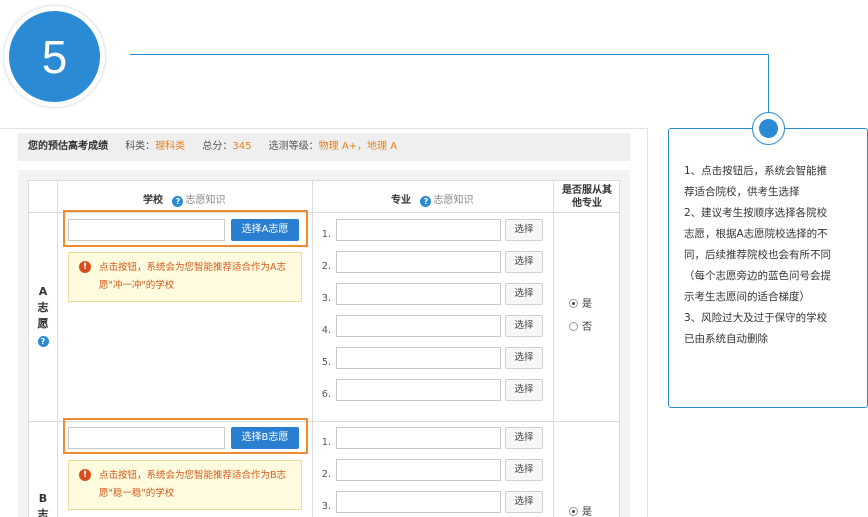  Describe the element at coordinates (198, 201) in the screenshot. I see `school-help-link: ? 志愿知识` at that location.